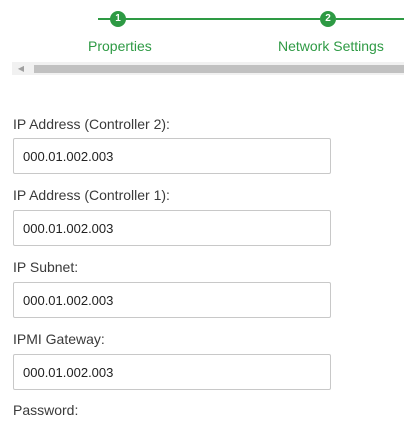  I want to click on step-2-label: Network Settings, so click(331, 46).